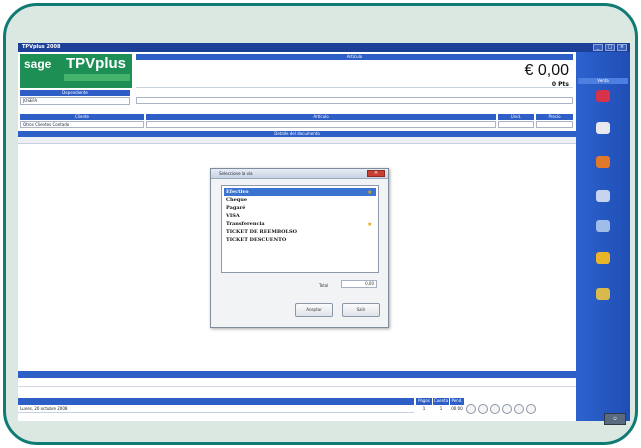 This screenshot has width=641, height=448. I want to click on price-field, so click(554, 124).